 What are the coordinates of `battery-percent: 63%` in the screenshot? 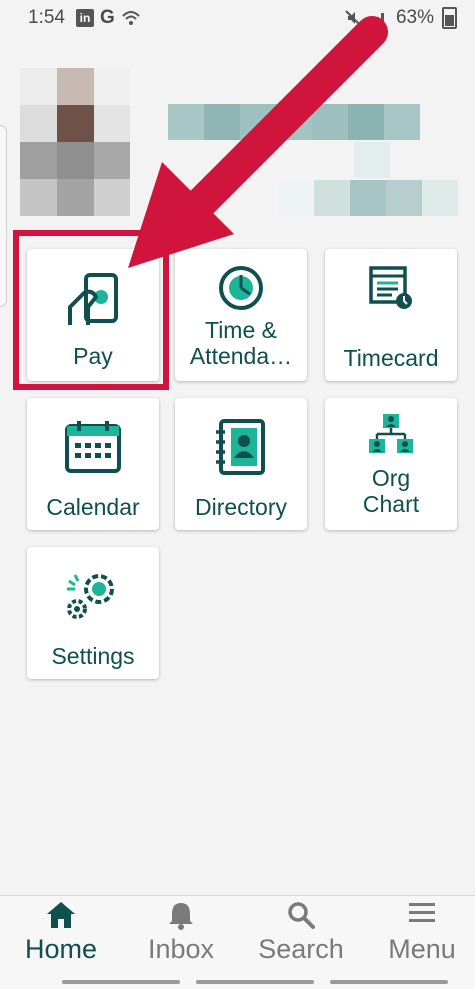 It's located at (414, 17).